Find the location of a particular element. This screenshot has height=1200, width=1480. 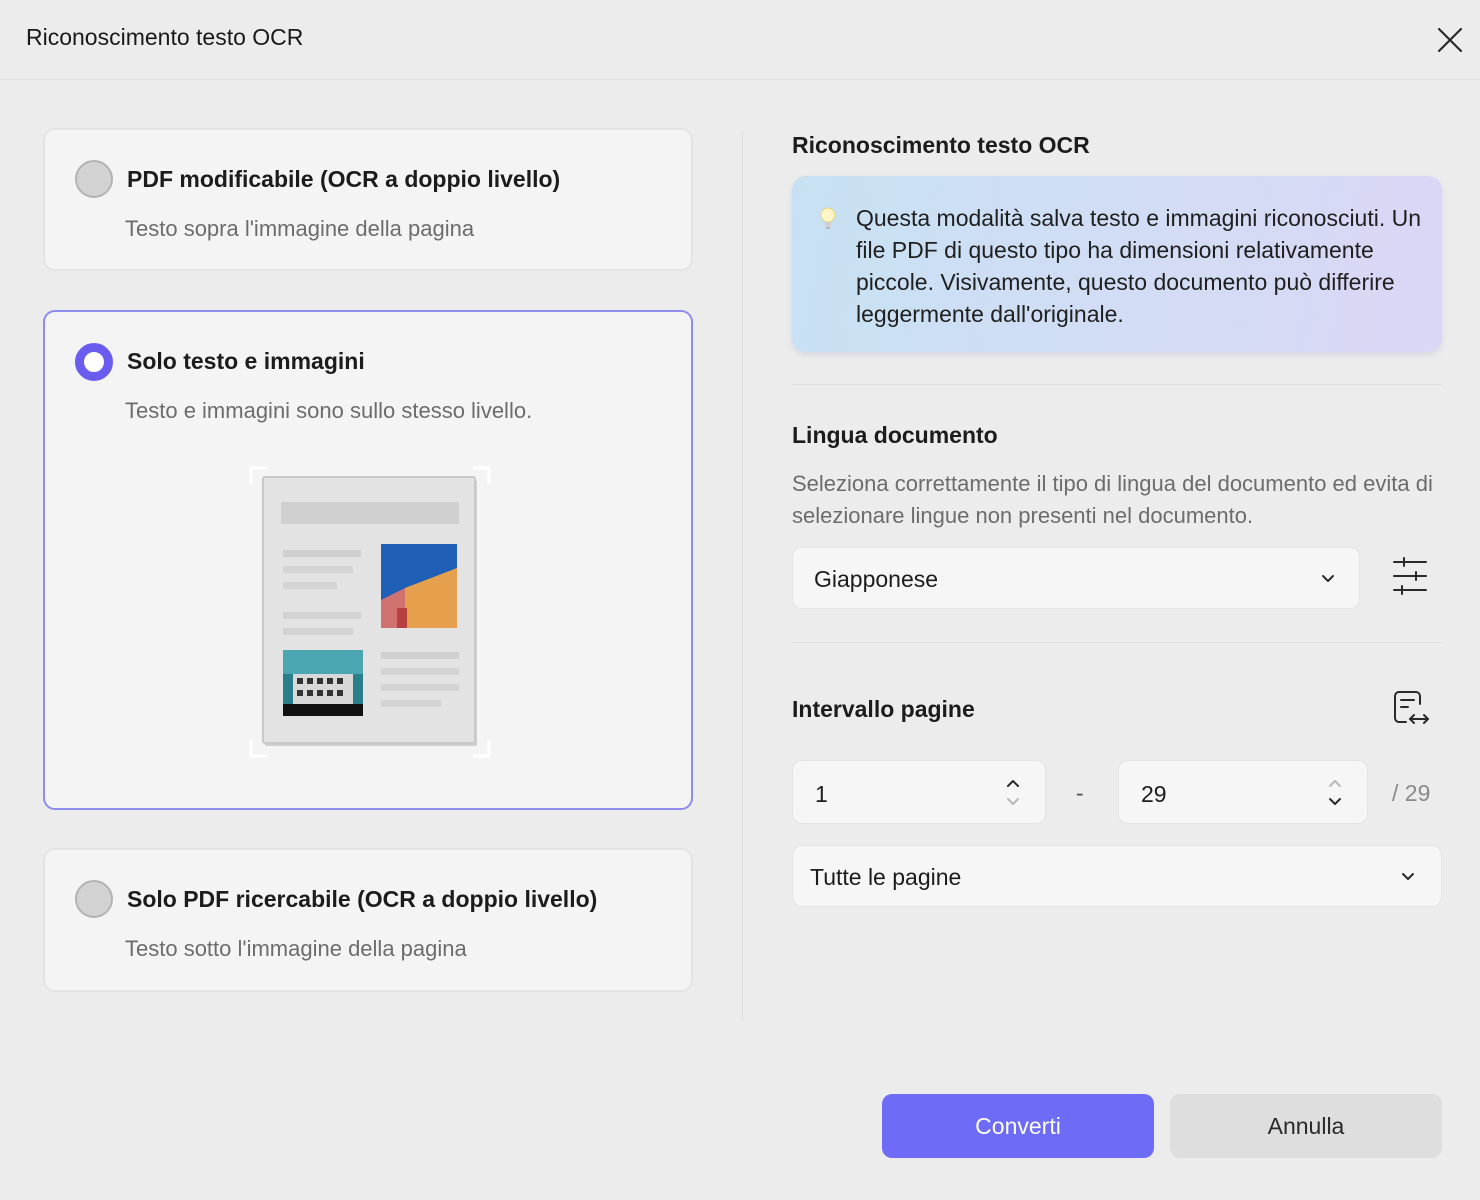

cancel-button: Annulla is located at coordinates (1306, 1126).